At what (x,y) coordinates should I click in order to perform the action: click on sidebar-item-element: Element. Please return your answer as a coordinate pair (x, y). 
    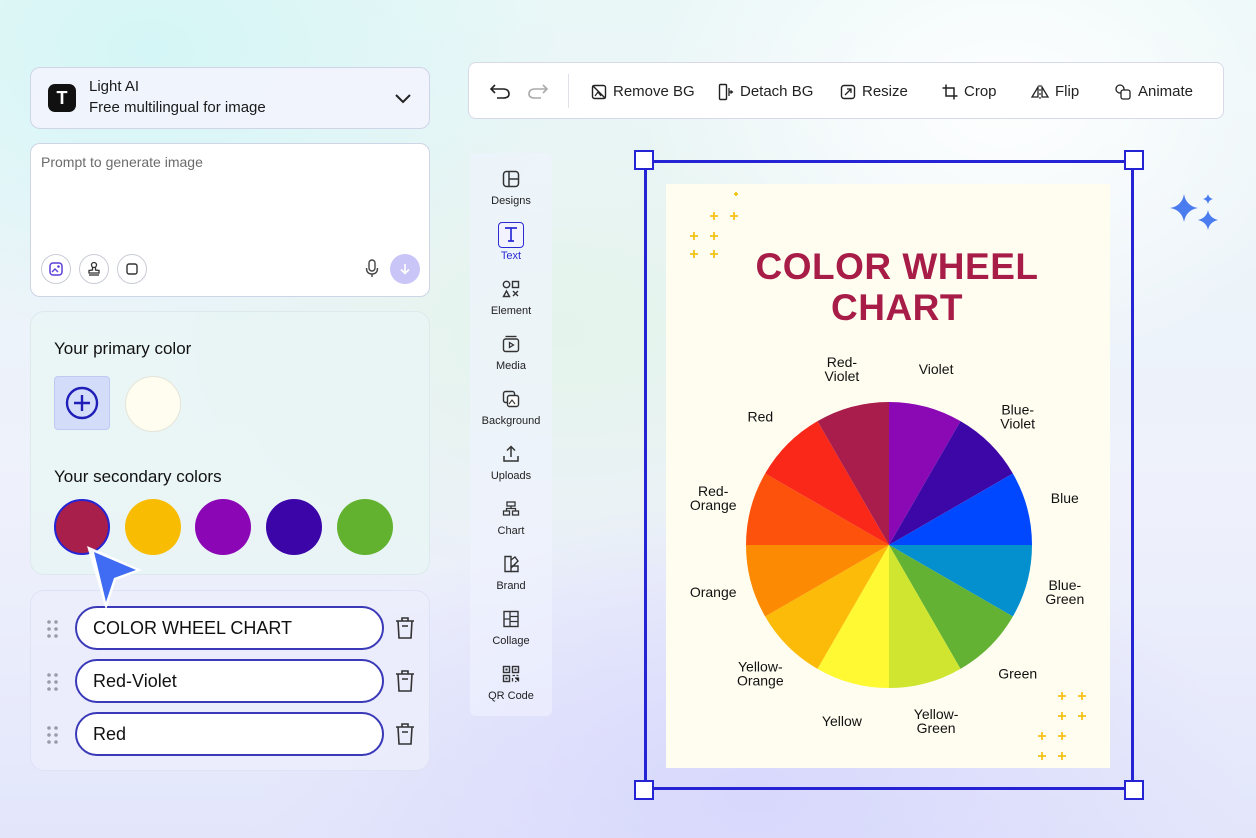
    Looking at the image, I should click on (511, 290).